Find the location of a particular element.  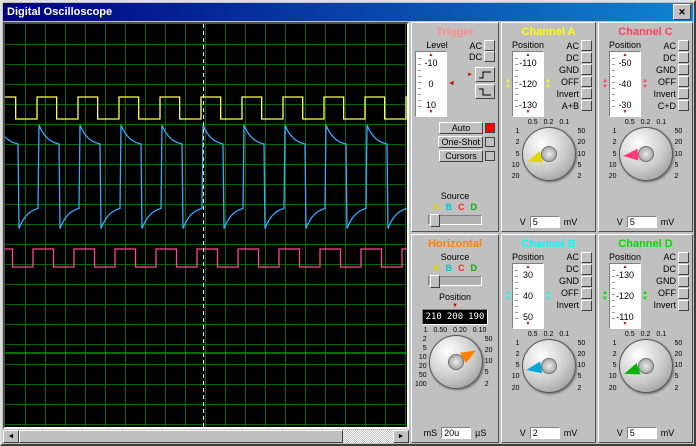

option-label: A+B is located at coordinates (570, 105).